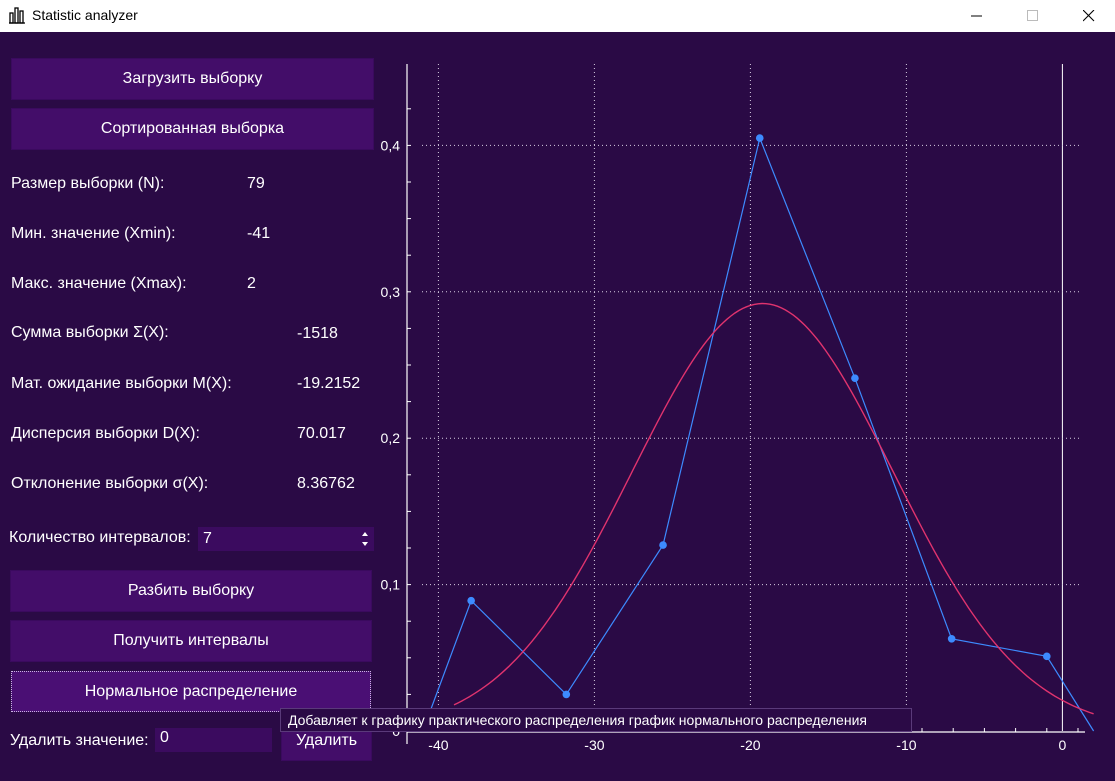  What do you see at coordinates (213, 740) in the screenshot?
I see `delete-value-input: 0` at bounding box center [213, 740].